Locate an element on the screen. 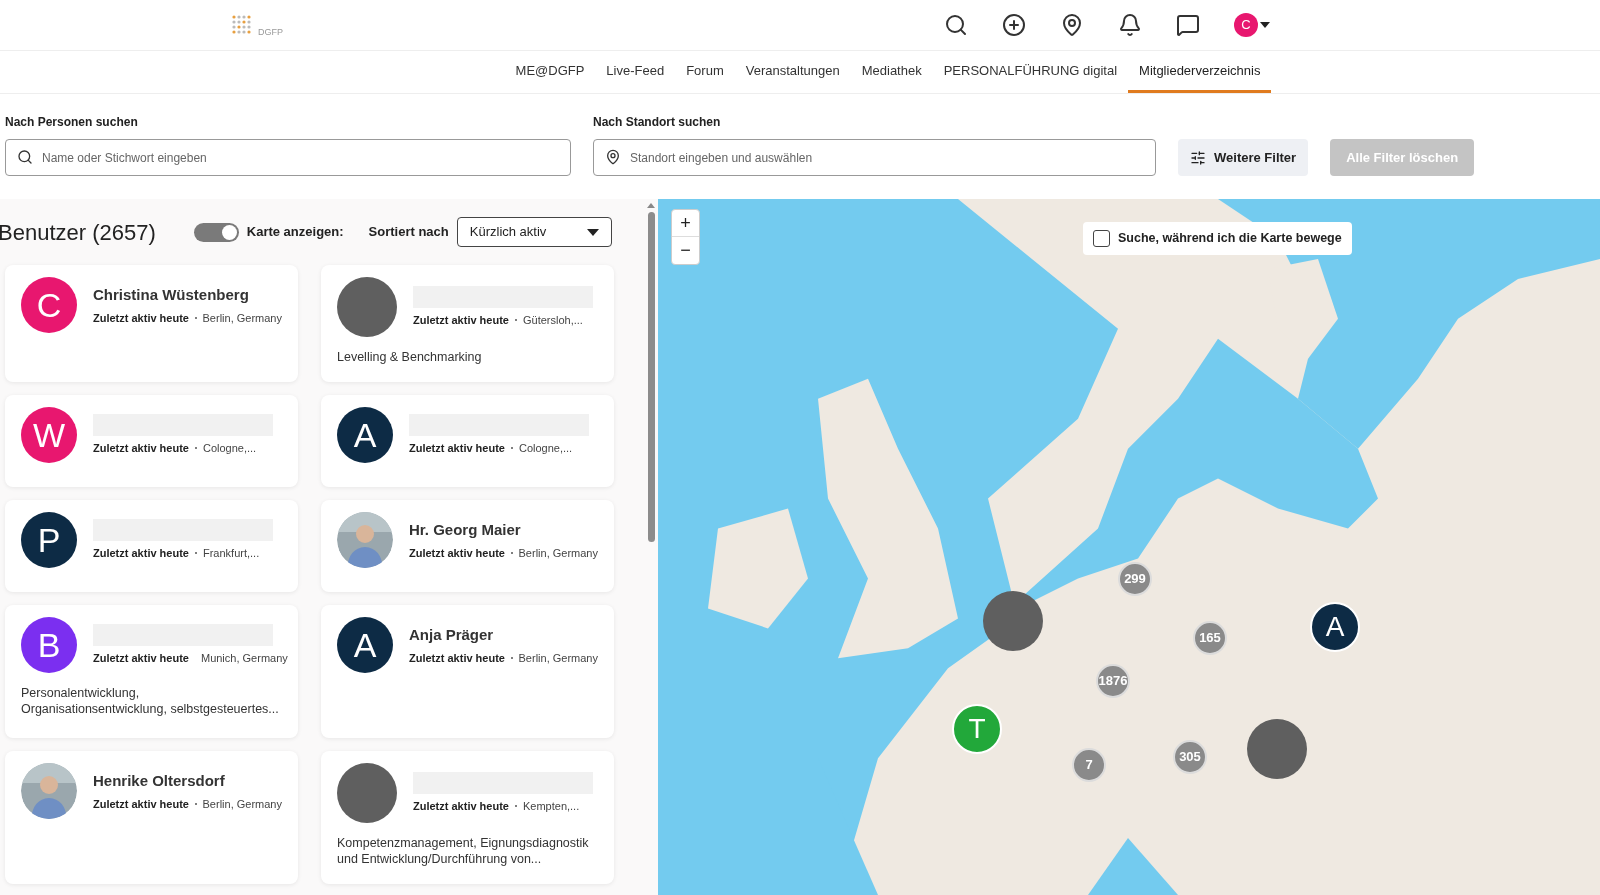 The height and width of the screenshot is (895, 1600). scroll-up-icon is located at coordinates (651, 205).